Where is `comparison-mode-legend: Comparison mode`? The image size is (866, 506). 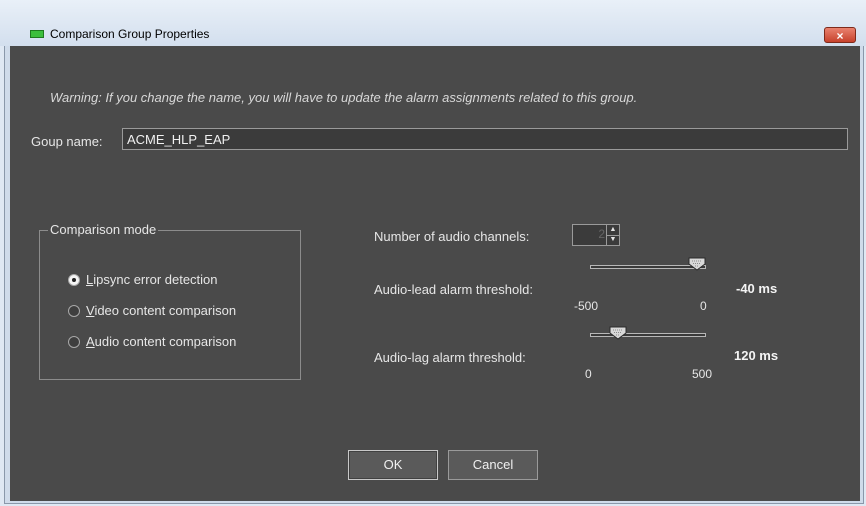 comparison-mode-legend: Comparison mode is located at coordinates (103, 229).